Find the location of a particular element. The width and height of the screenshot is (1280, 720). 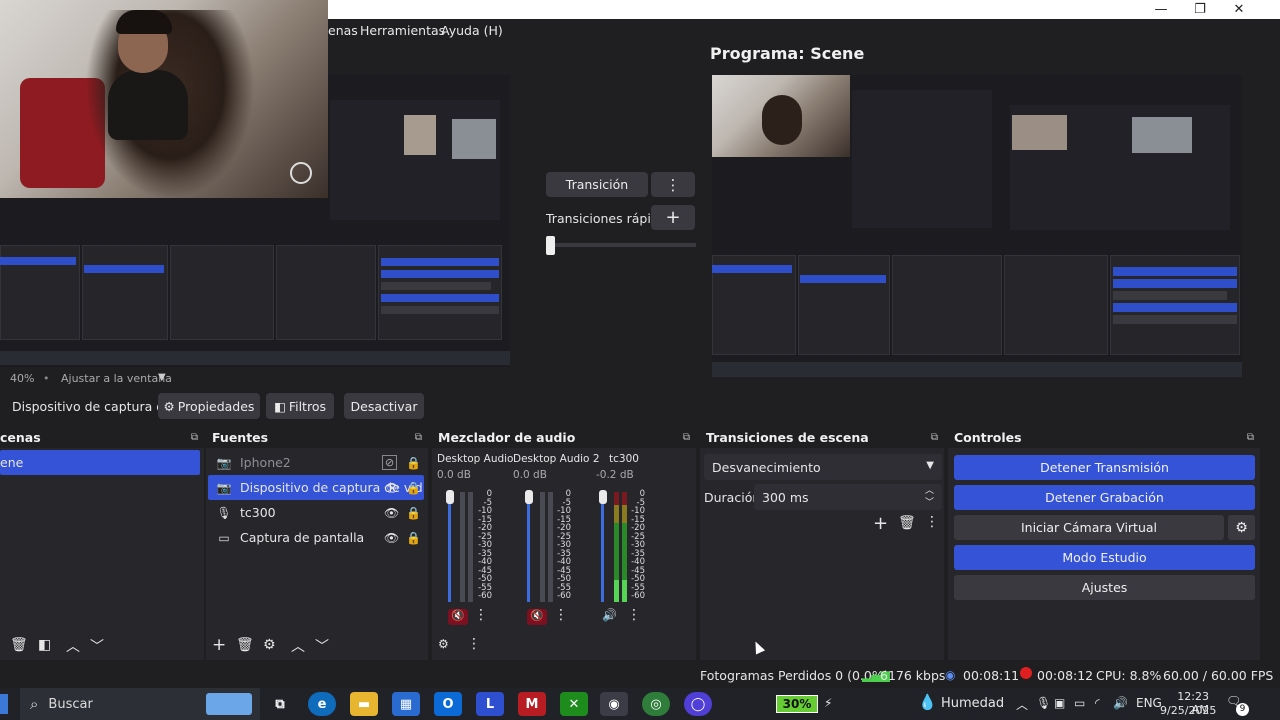

add-quick-transition-icon: + is located at coordinates (673, 217).